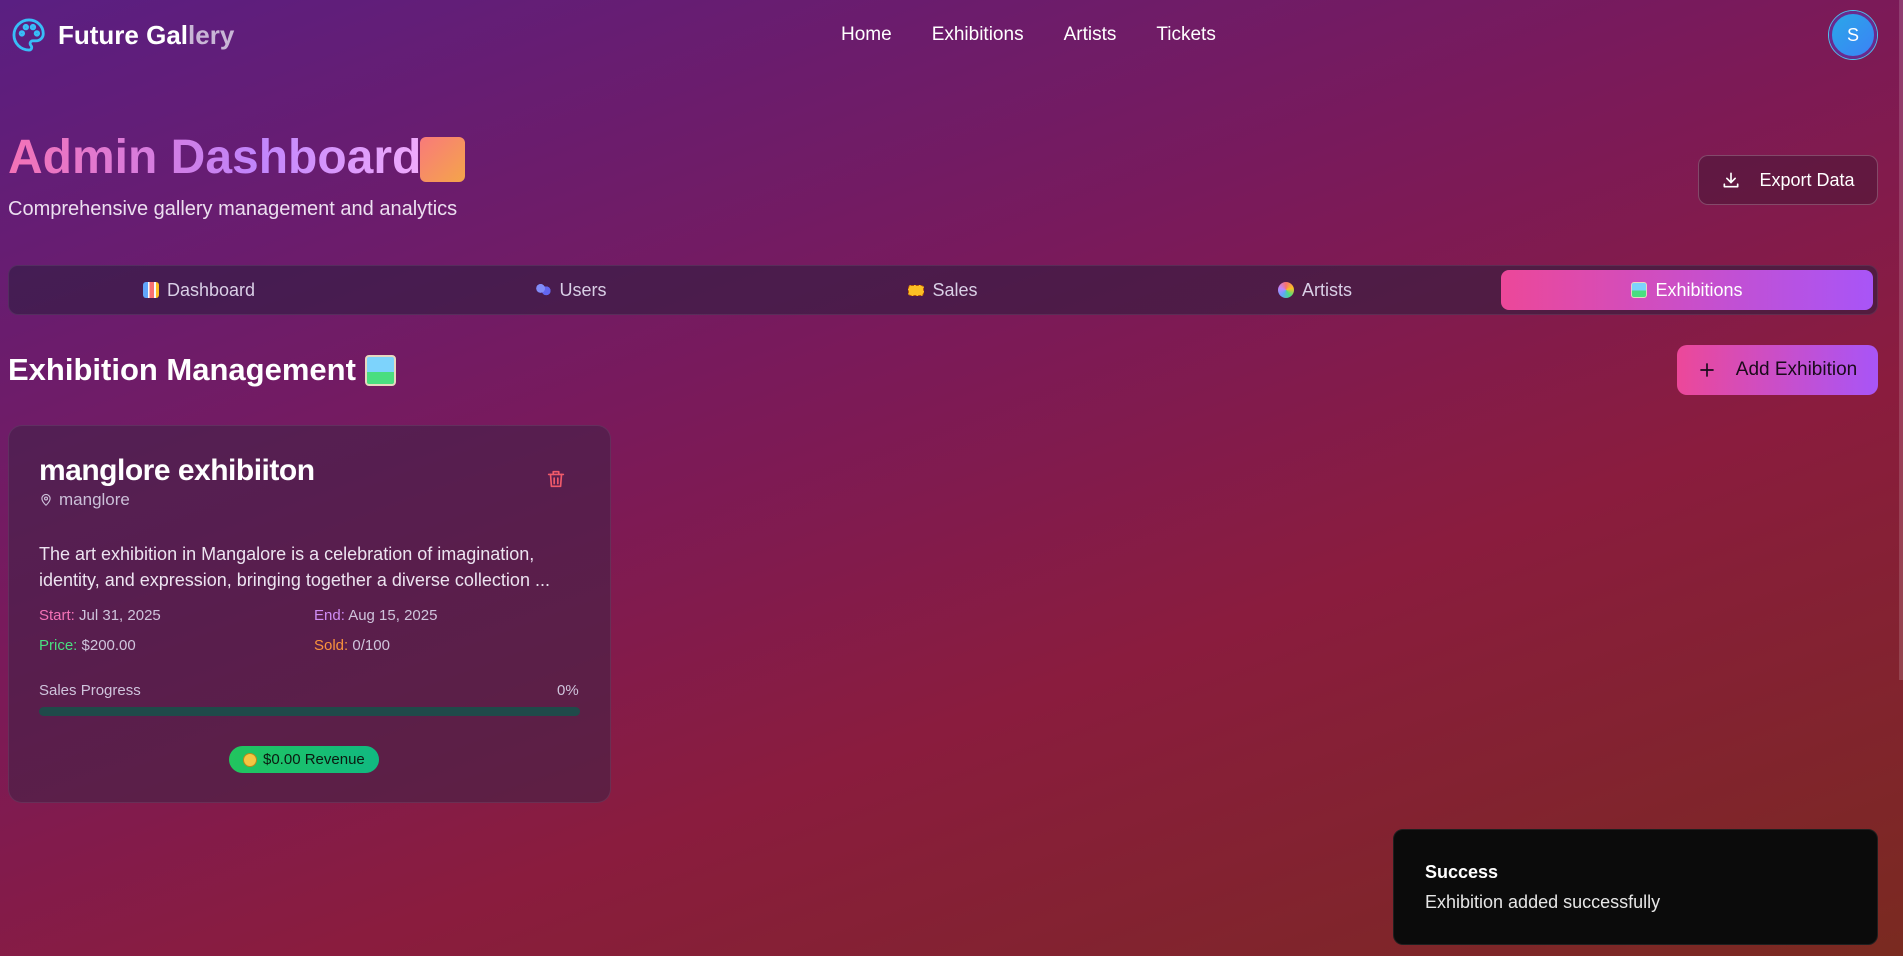 The height and width of the screenshot is (956, 1903). What do you see at coordinates (94, 499) in the screenshot?
I see `location-text: manglore` at bounding box center [94, 499].